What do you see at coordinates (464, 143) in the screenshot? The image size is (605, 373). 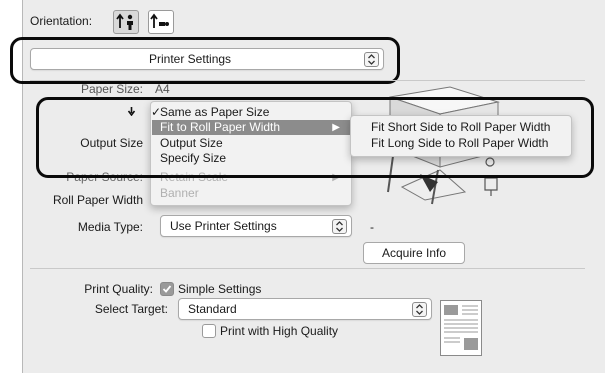 I see `submenu-item-fit-long-side: Fit Long Side to Roll Paper Width` at bounding box center [464, 143].